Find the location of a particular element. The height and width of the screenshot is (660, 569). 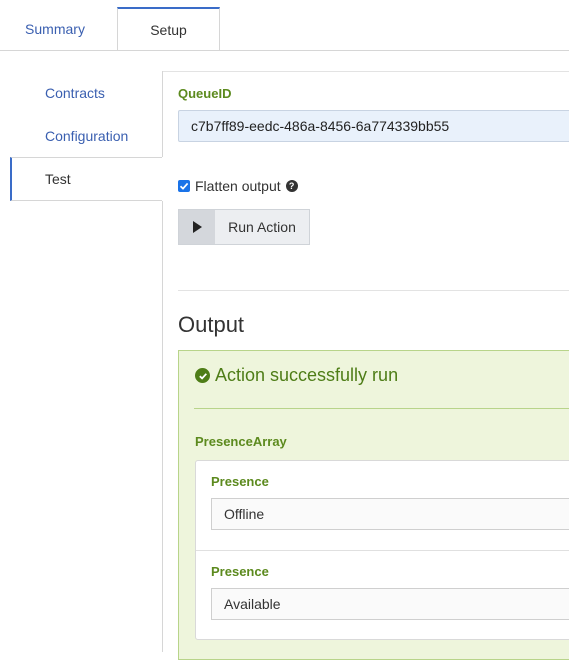

presence-field-1: Offline is located at coordinates (390, 514).